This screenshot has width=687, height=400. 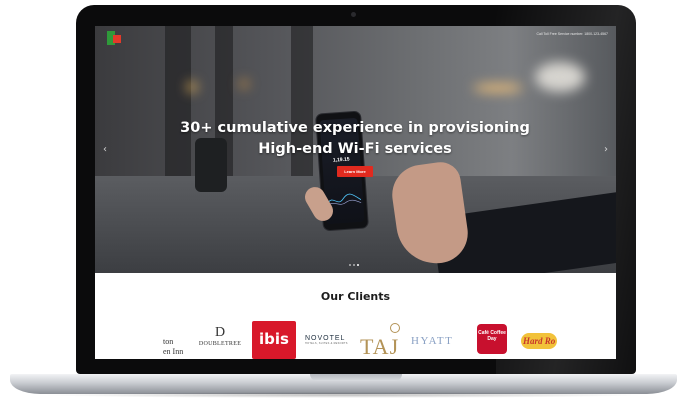 What do you see at coordinates (395, 328) in the screenshot?
I see `taj-emblem-icon` at bounding box center [395, 328].